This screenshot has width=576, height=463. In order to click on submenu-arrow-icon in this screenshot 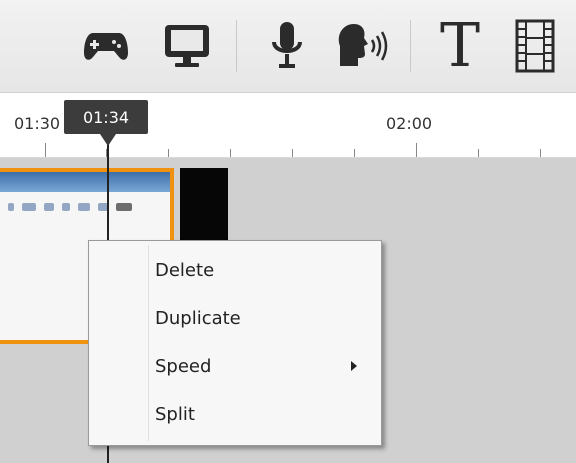, I will do `click(354, 366)`.